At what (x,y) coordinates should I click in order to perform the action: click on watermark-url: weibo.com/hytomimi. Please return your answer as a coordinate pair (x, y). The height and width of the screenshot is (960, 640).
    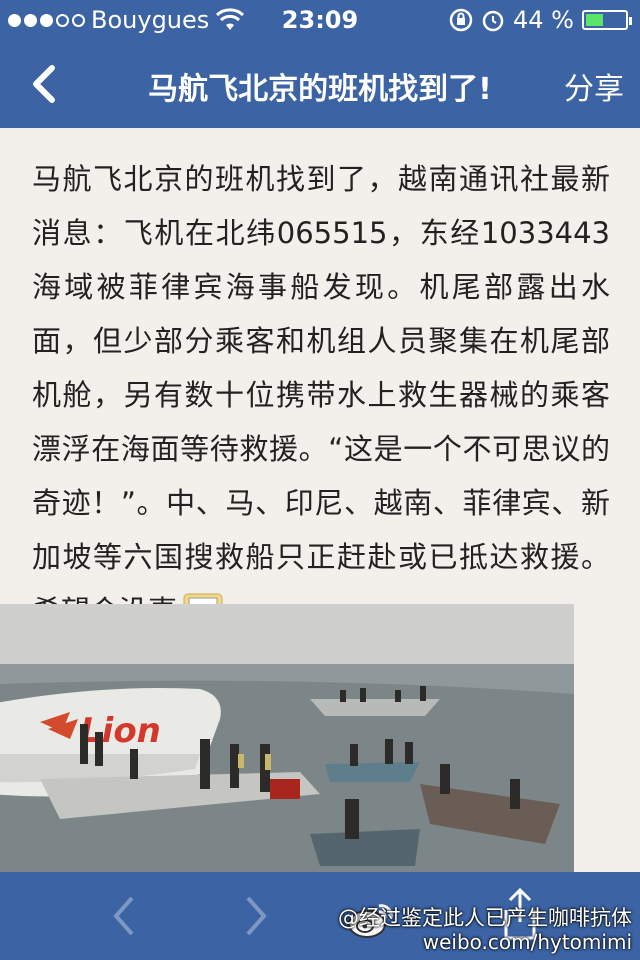
    Looking at the image, I should click on (527, 942).